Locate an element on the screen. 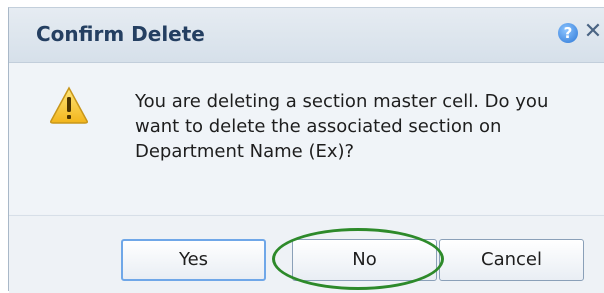 This screenshot has width=604, height=293. yes-button: Yes is located at coordinates (193, 260).